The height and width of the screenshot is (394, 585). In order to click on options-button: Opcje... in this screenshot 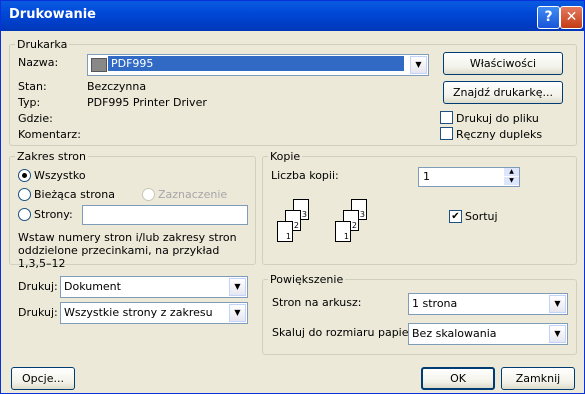, I will do `click(43, 378)`.